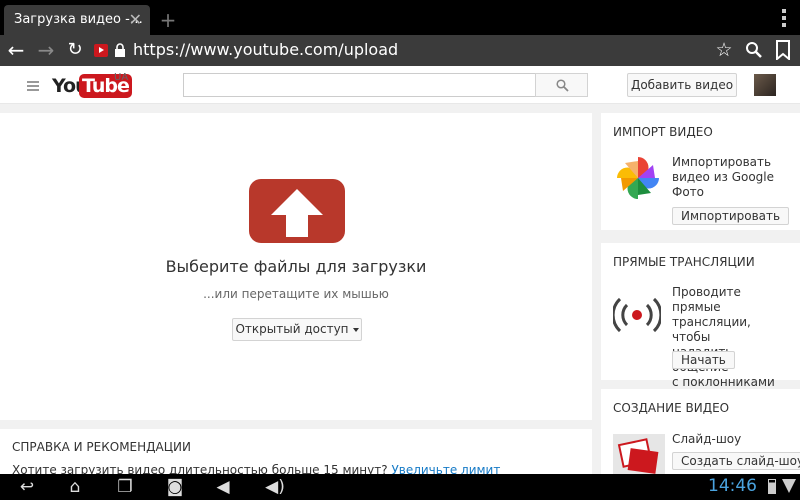  I want to click on bookmarks-icon, so click(783, 50).